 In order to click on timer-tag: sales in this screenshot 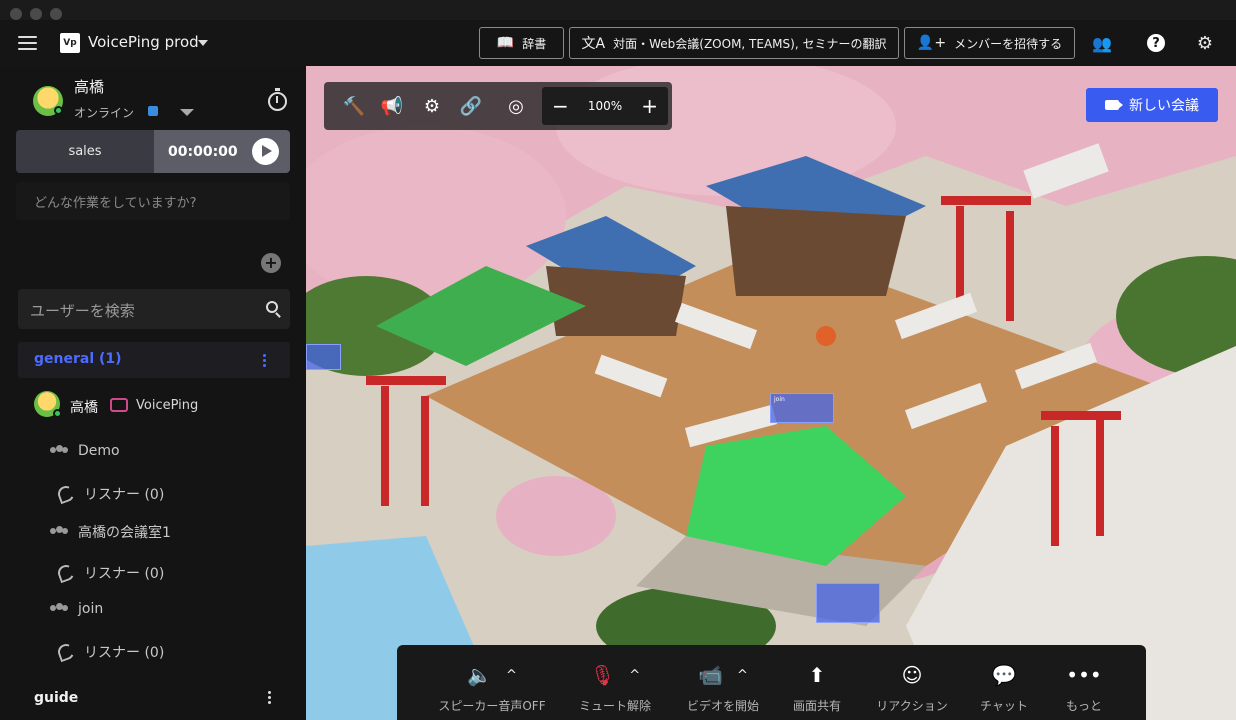, I will do `click(85, 151)`.